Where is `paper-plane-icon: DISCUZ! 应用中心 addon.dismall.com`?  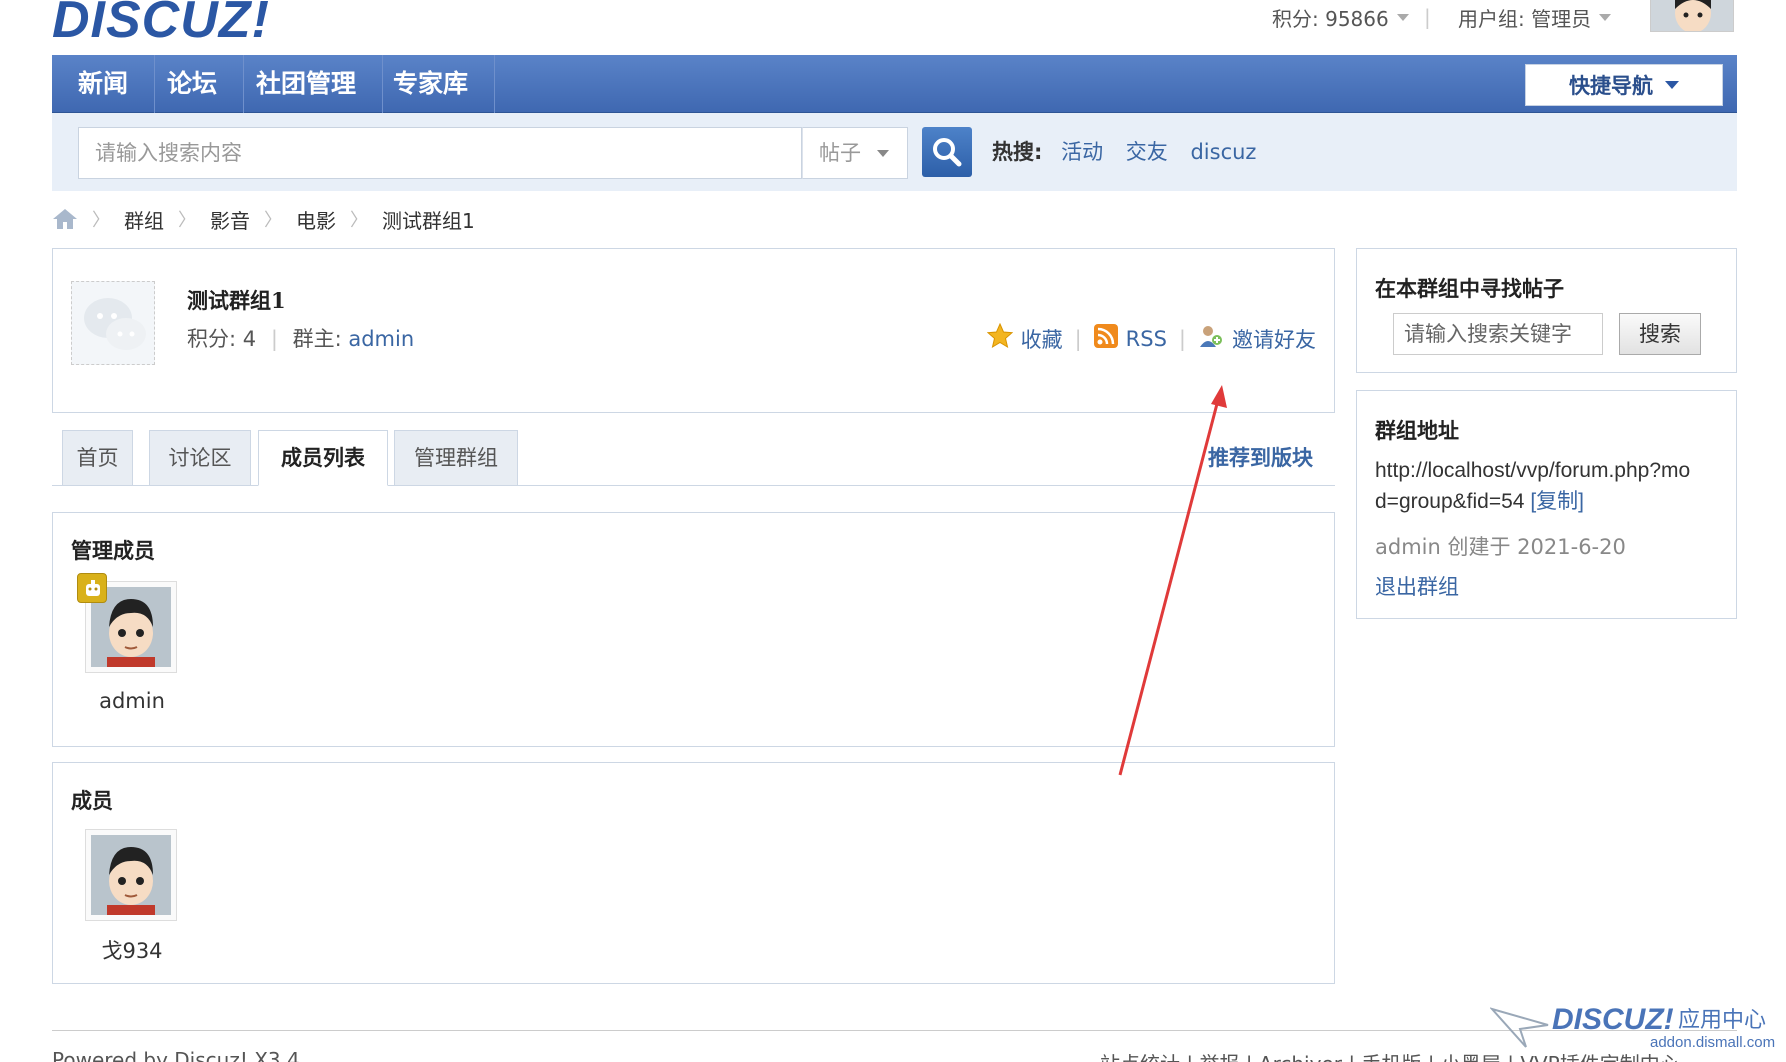 paper-plane-icon: DISCUZ! 应用中心 addon.dismall.com is located at coordinates (1631, 1027).